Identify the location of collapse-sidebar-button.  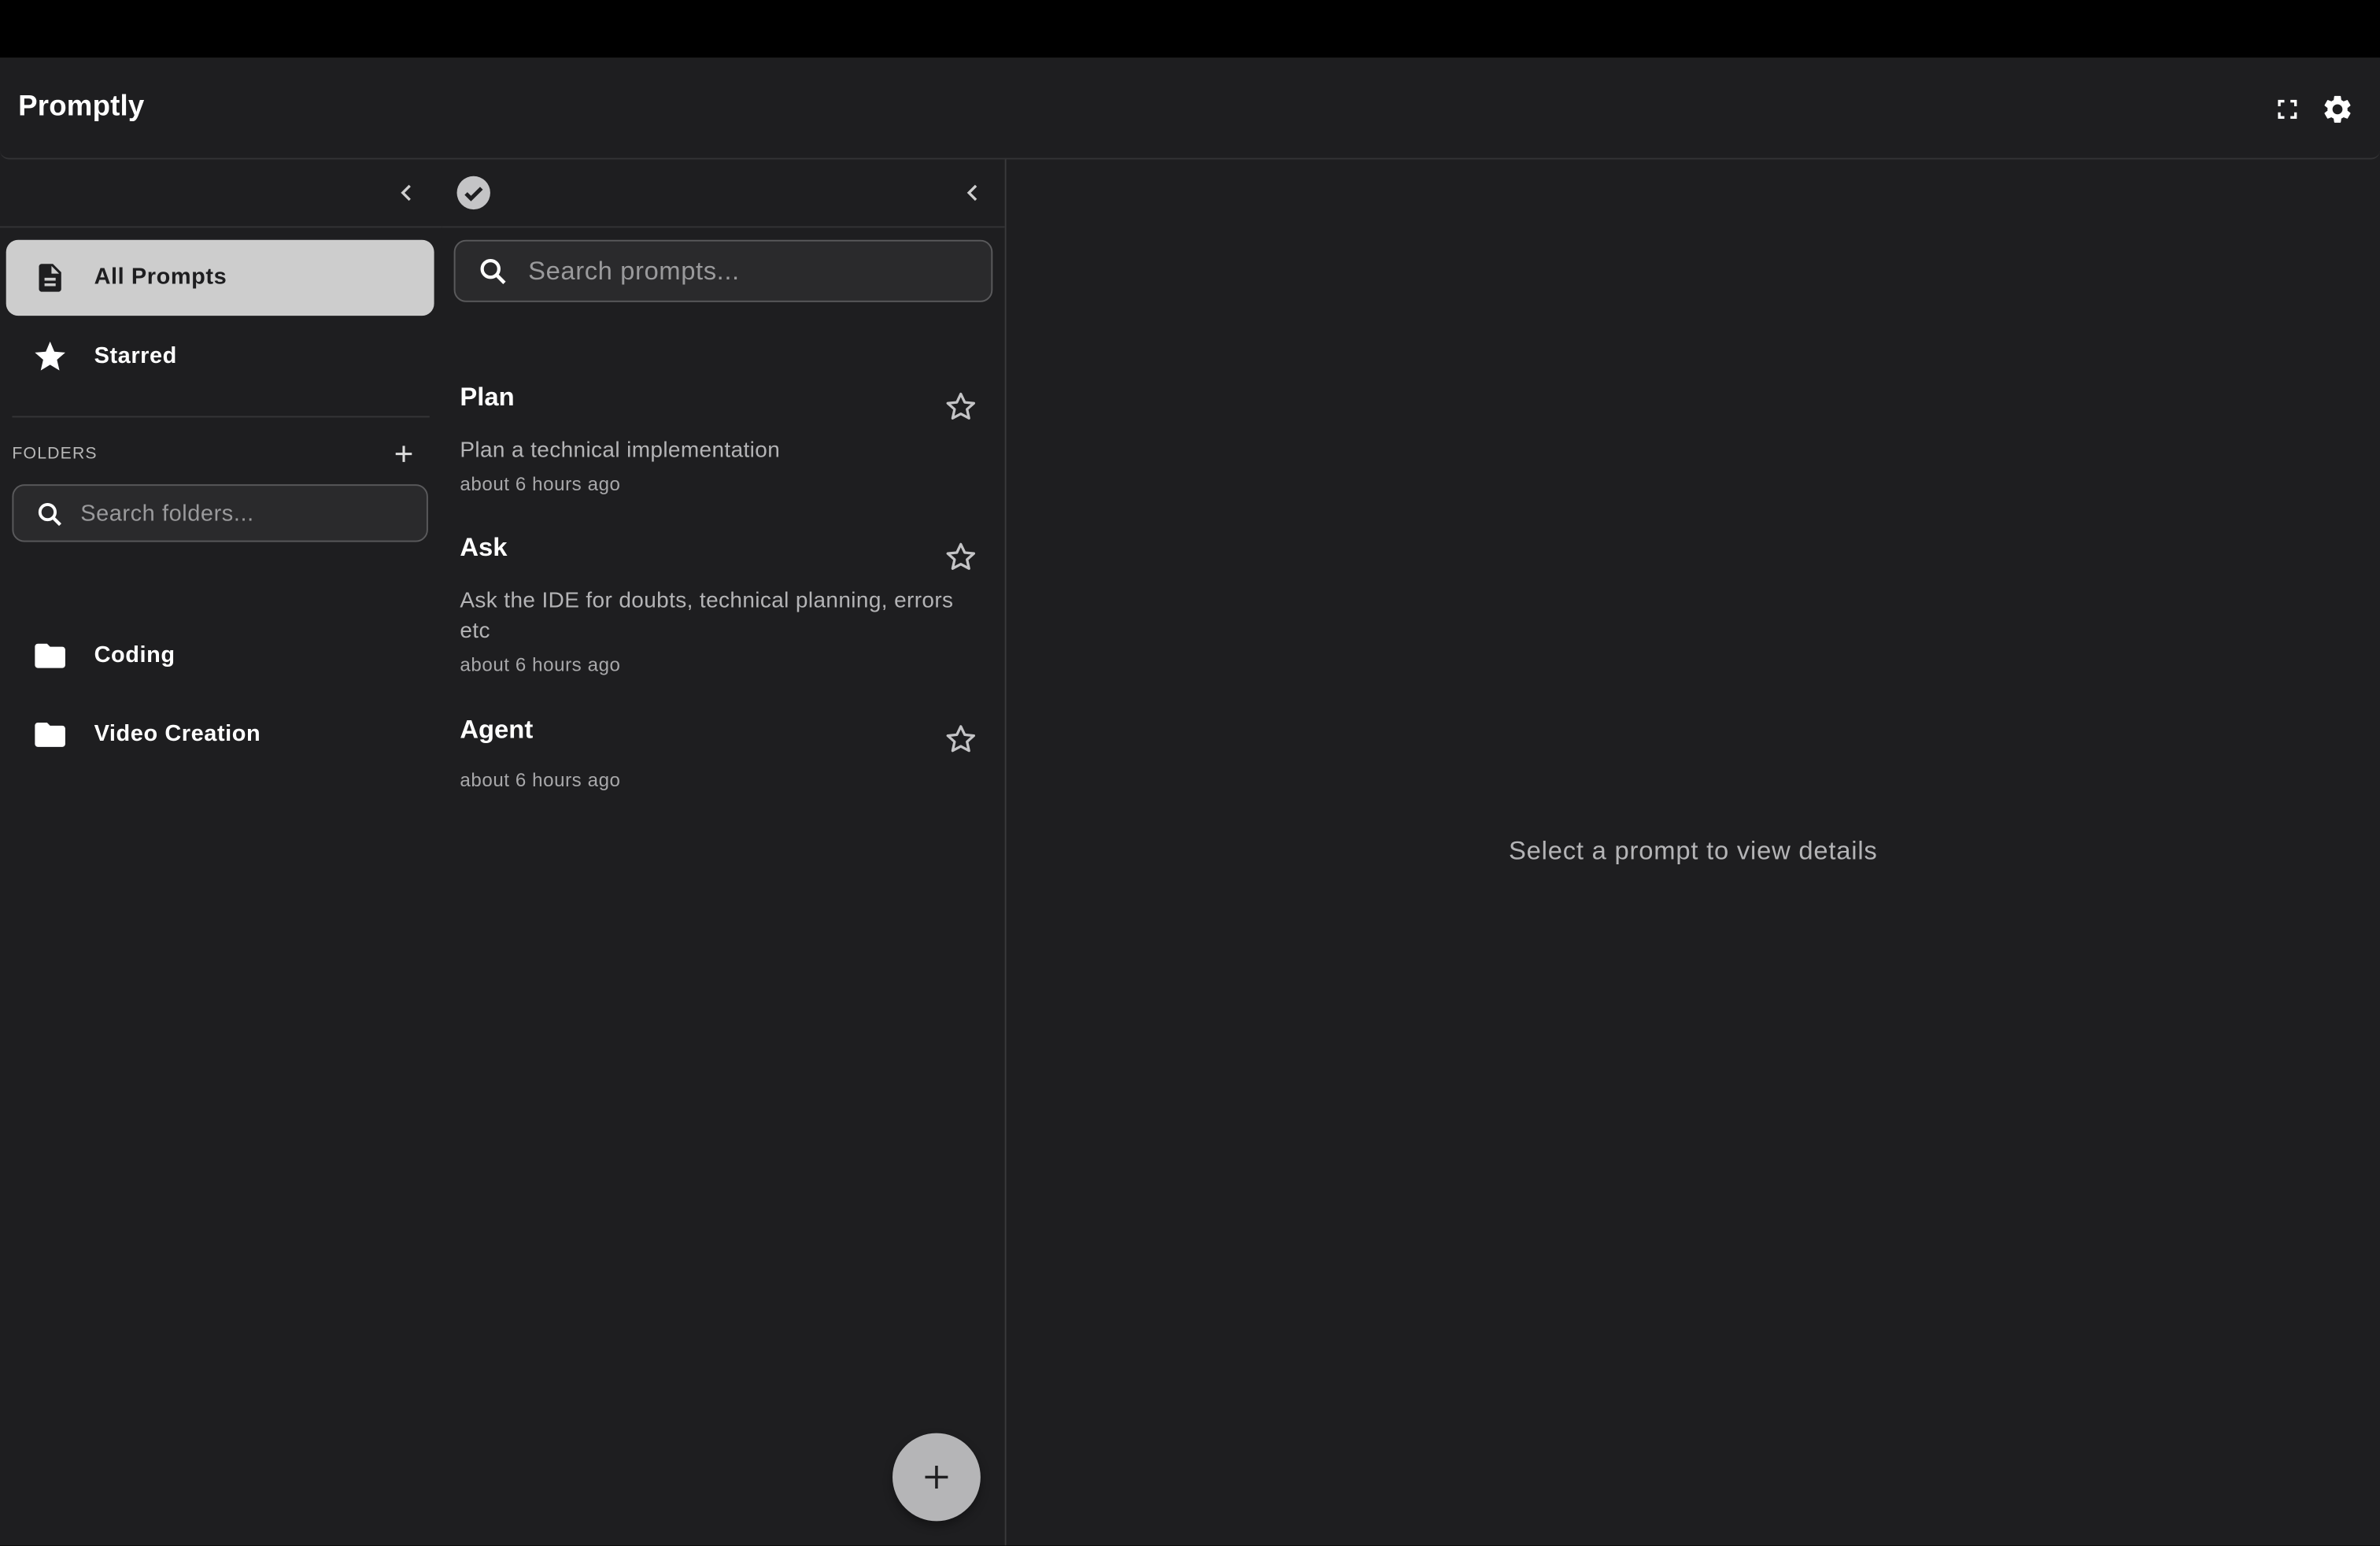
(407, 193).